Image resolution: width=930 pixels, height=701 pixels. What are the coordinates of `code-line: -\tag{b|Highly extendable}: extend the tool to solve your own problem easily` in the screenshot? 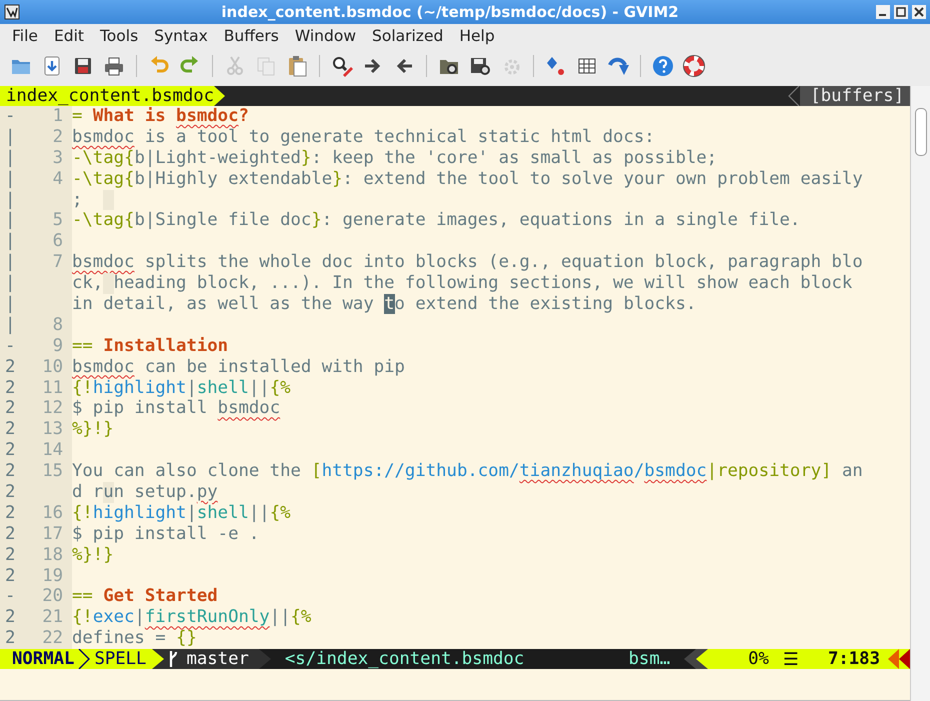 It's located at (467, 179).